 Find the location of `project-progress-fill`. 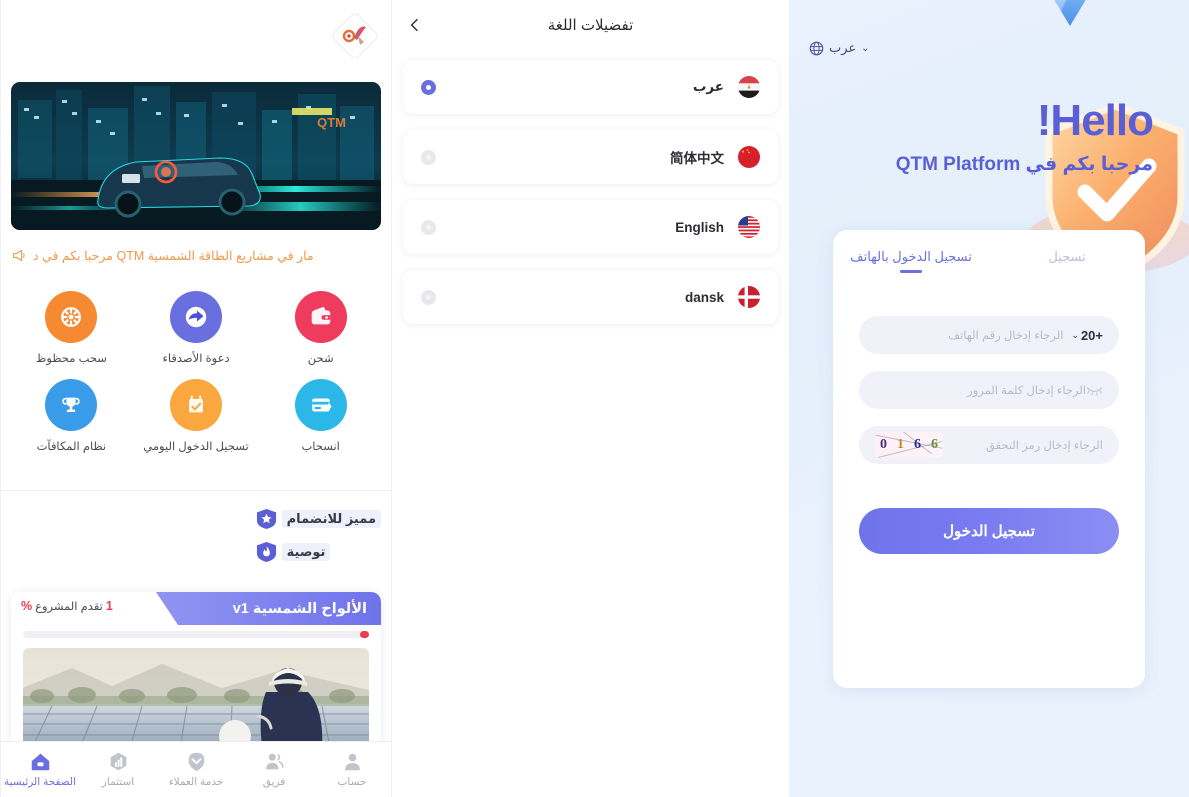

project-progress-fill is located at coordinates (364, 634).